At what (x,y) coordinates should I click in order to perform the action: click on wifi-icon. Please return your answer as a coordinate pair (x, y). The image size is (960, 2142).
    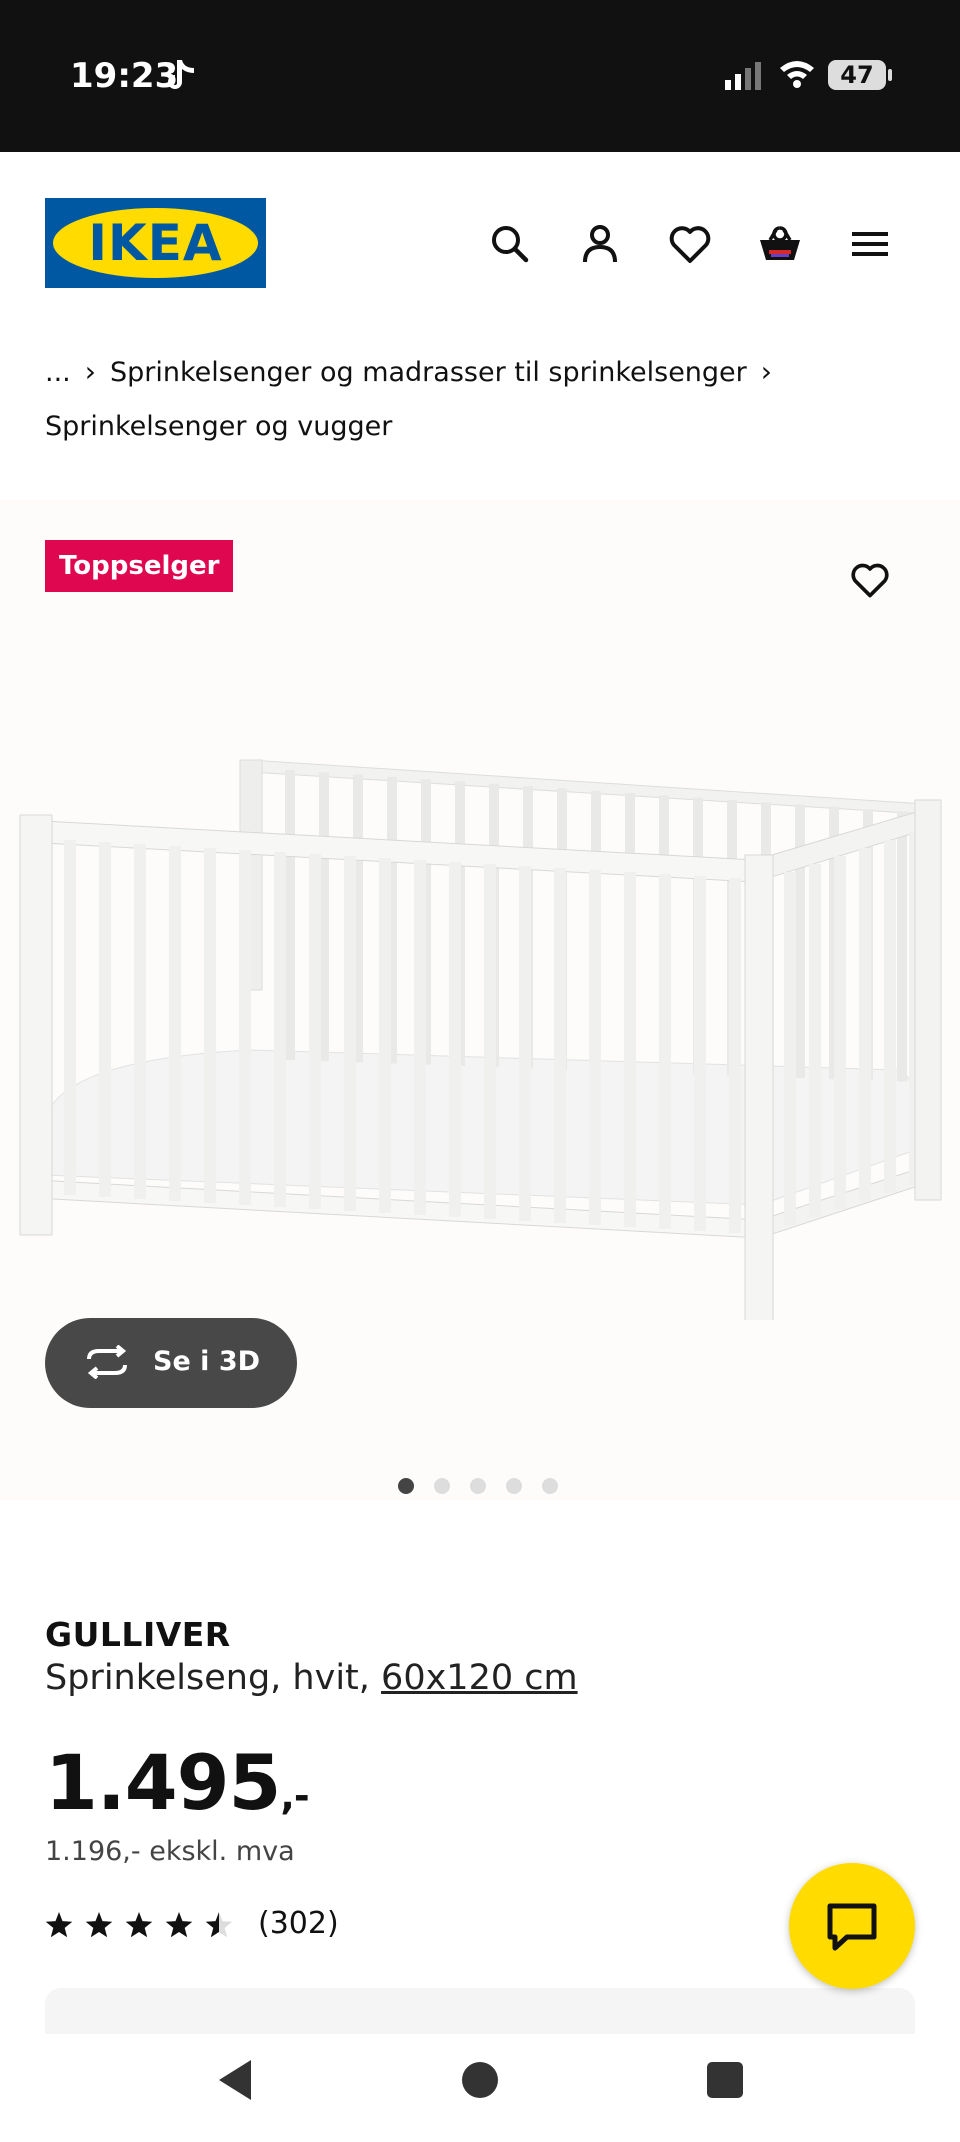
    Looking at the image, I should click on (797, 75).